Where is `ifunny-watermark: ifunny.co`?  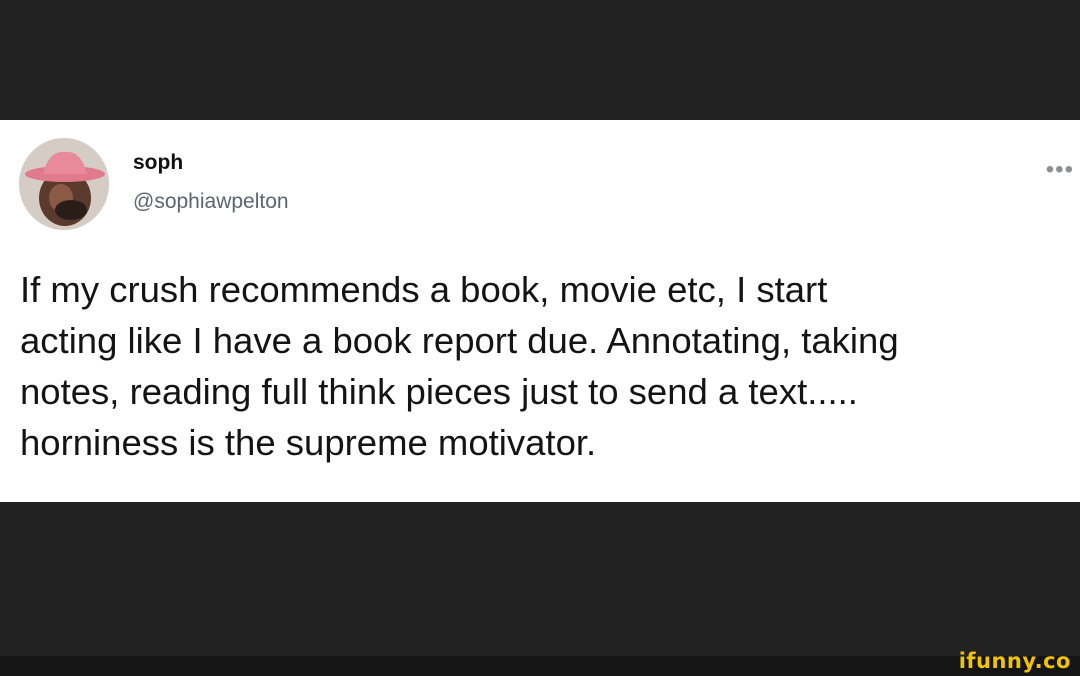
ifunny-watermark: ifunny.co is located at coordinates (1014, 661).